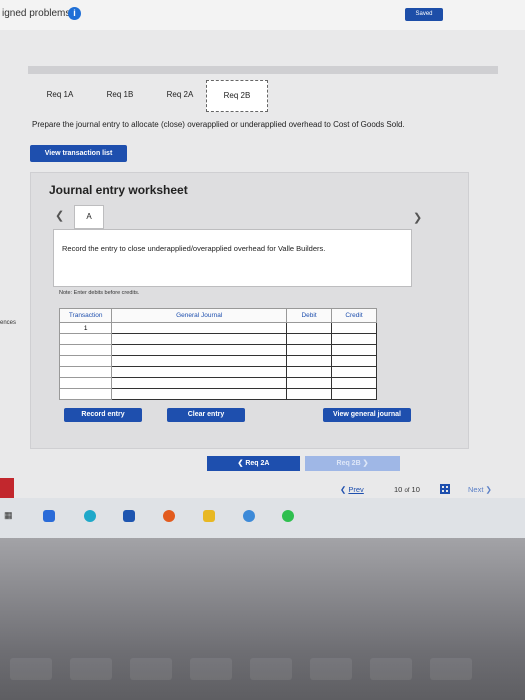 The height and width of the screenshot is (700, 525). I want to click on record-entry-button: Record entry, so click(103, 415).